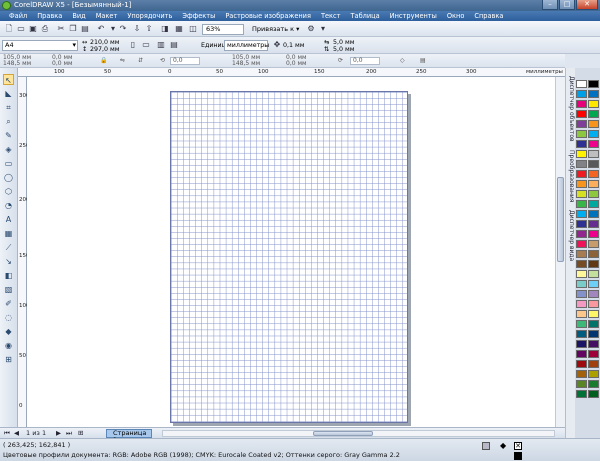 This screenshot has height=461, width=600. Describe the element at coordinates (365, 16) in the screenshot. I see `menu-table: Таблица` at that location.